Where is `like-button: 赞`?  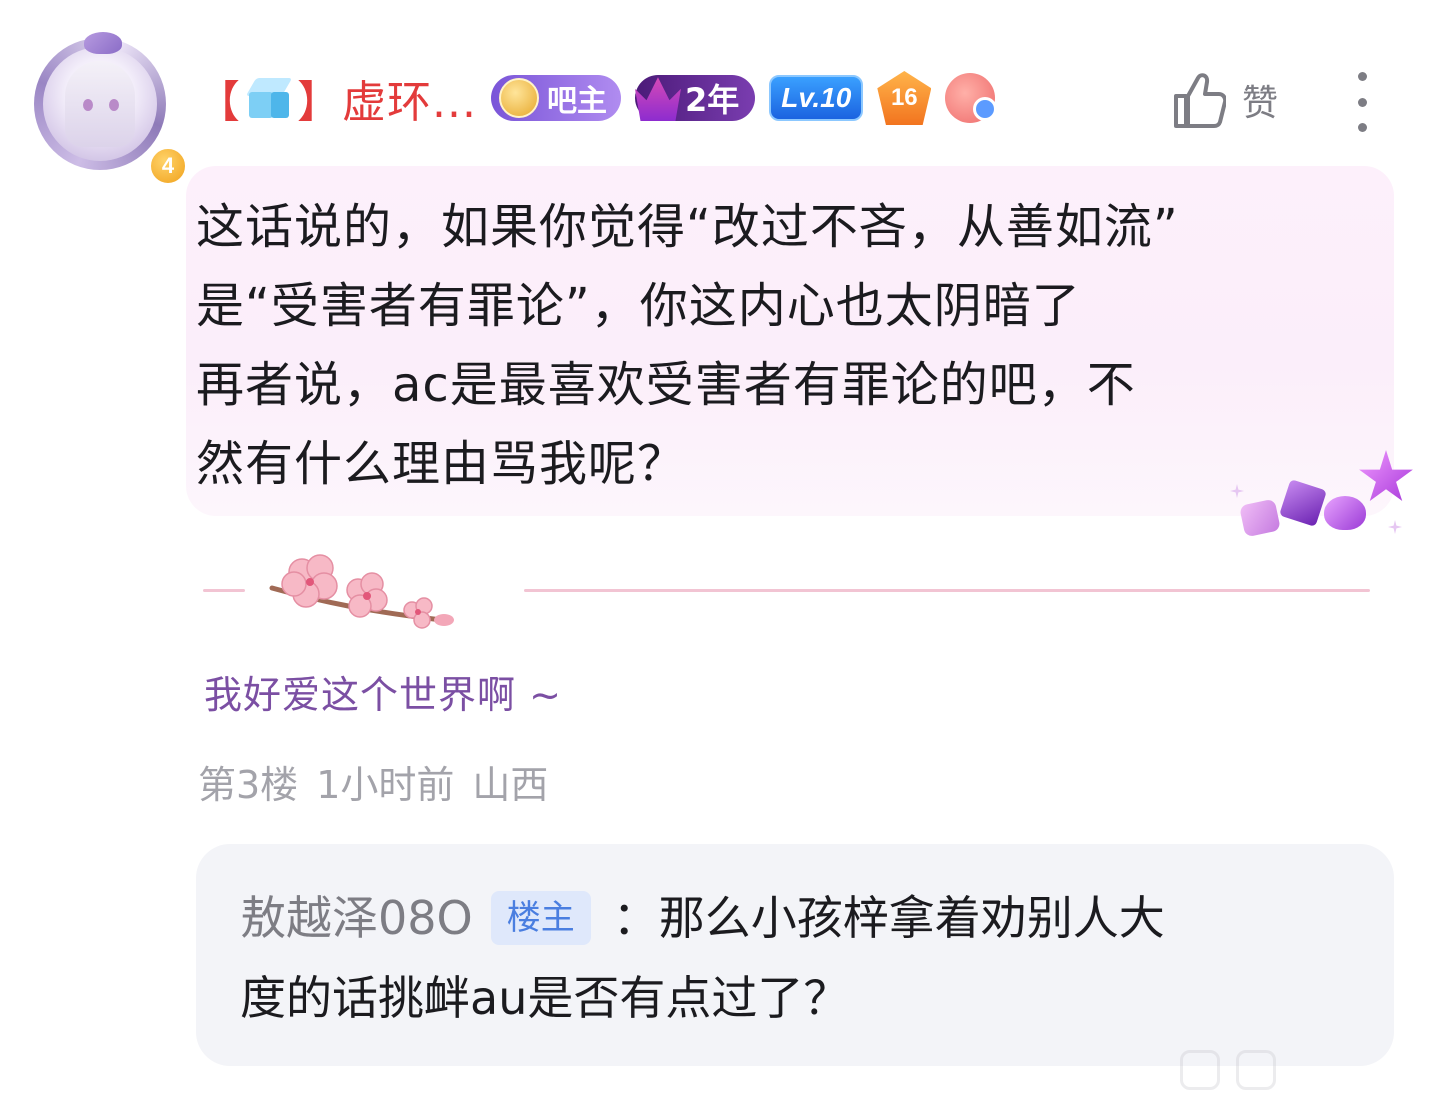
like-button: 赞 is located at coordinates (1224, 100).